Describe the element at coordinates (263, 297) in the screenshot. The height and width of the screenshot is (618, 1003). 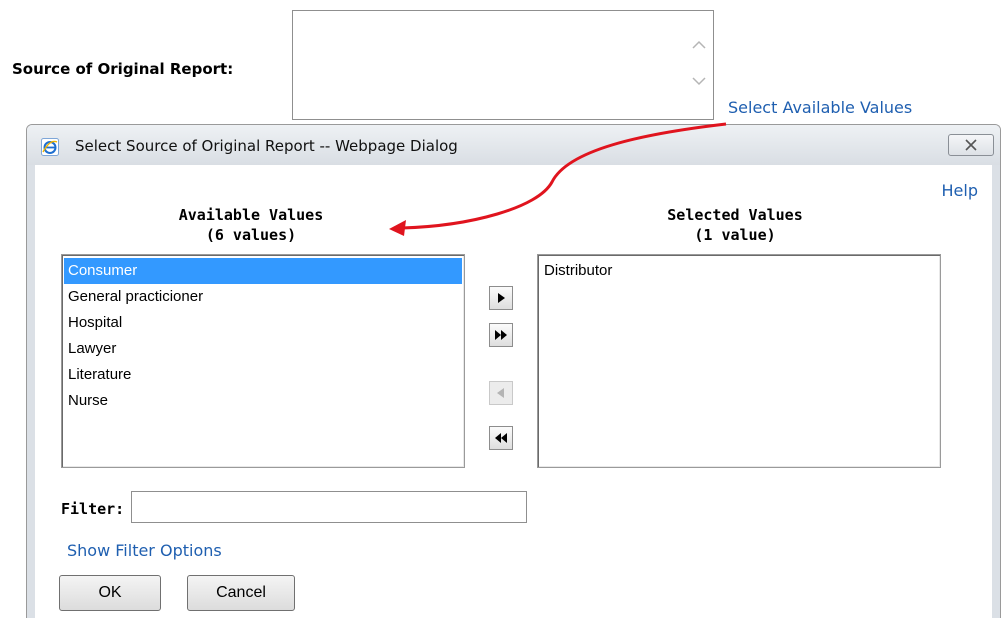
I see `list-item: General practicioner` at that location.